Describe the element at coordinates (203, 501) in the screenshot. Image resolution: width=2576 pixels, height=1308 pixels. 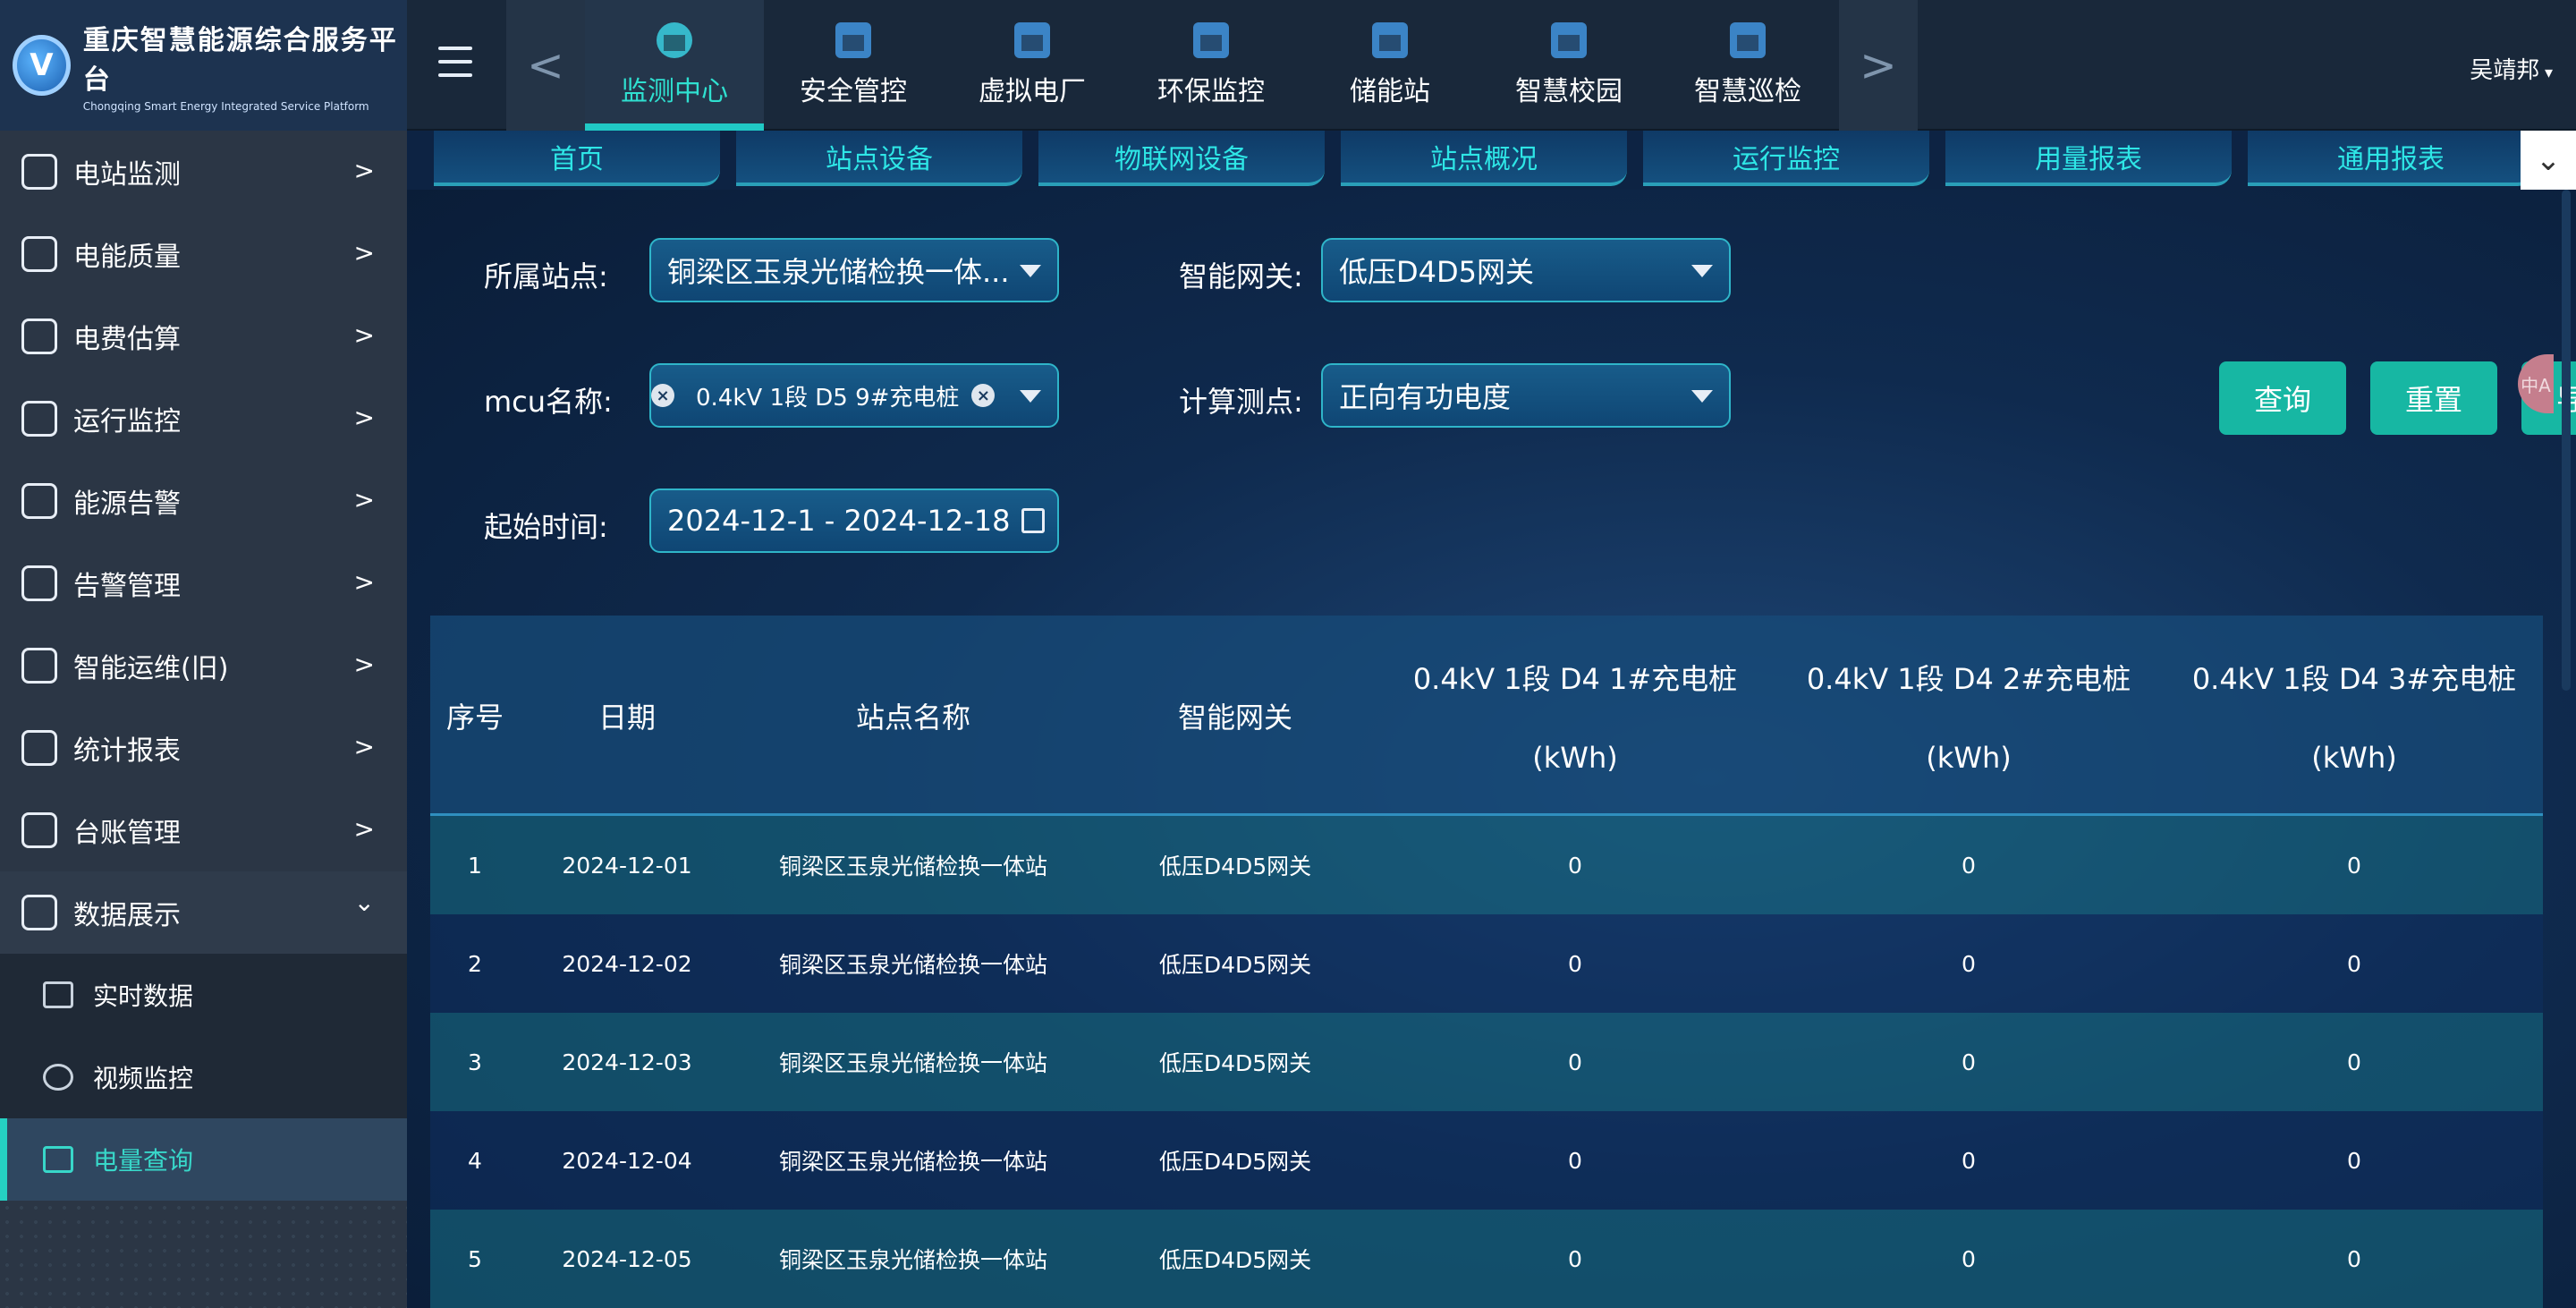
I see `sidebar-item-energy-alarm: 能源告警 >` at that location.